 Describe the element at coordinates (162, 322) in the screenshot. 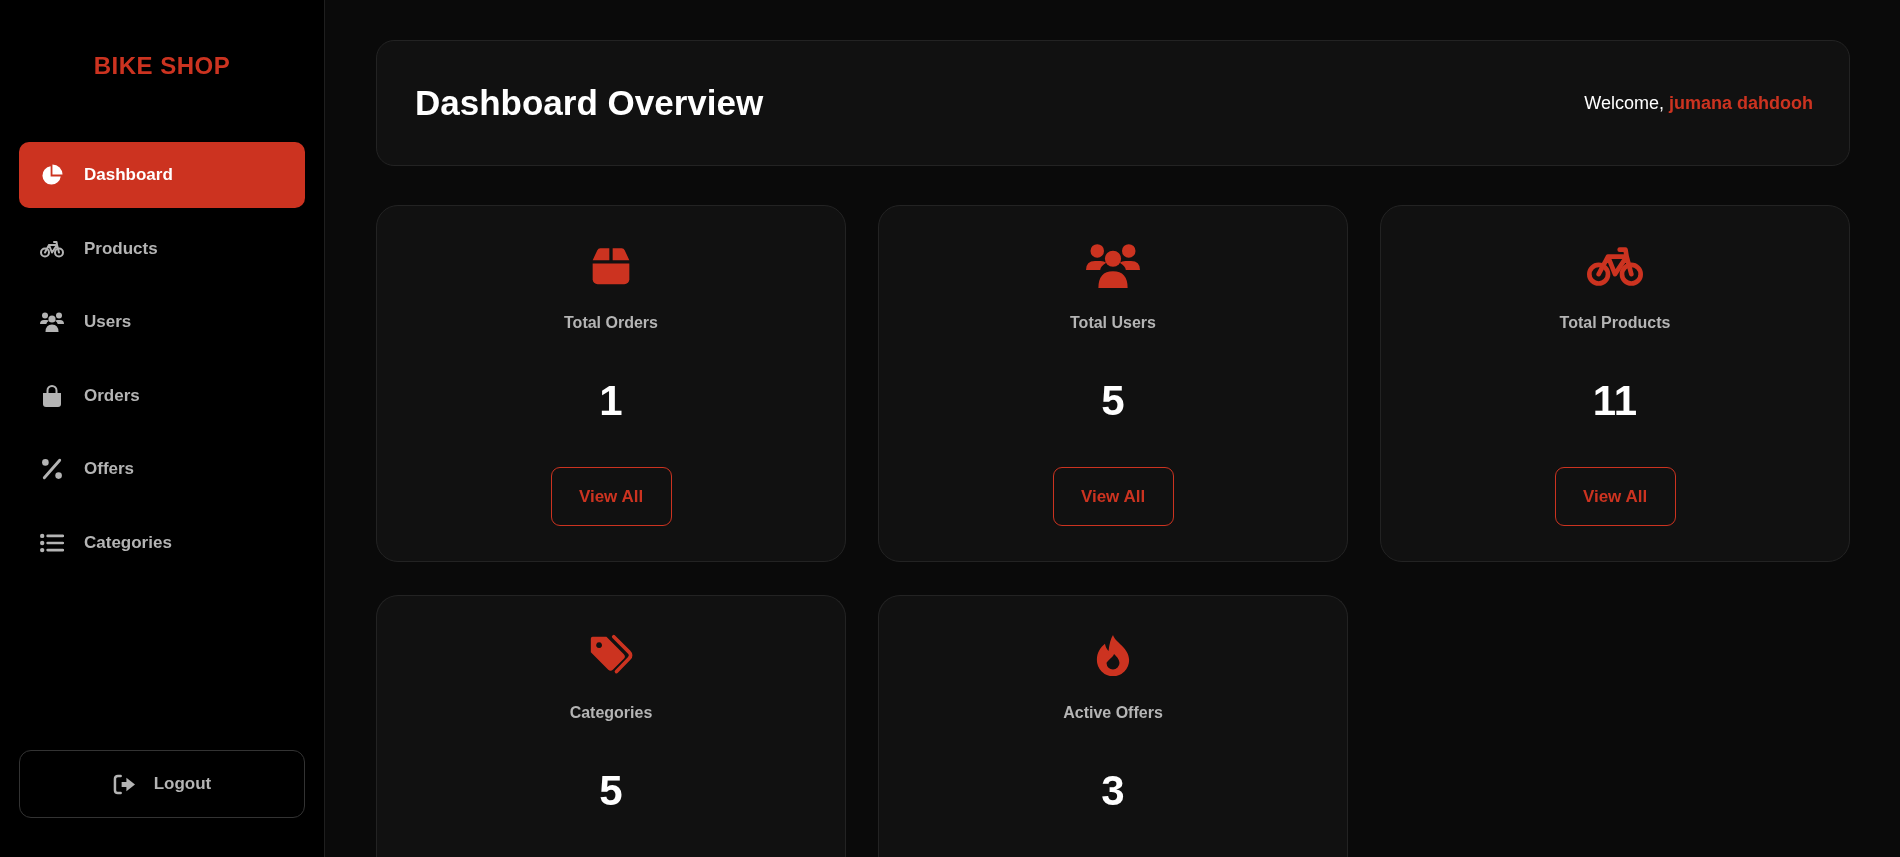

I see `sidebar-nav-item: Users` at that location.